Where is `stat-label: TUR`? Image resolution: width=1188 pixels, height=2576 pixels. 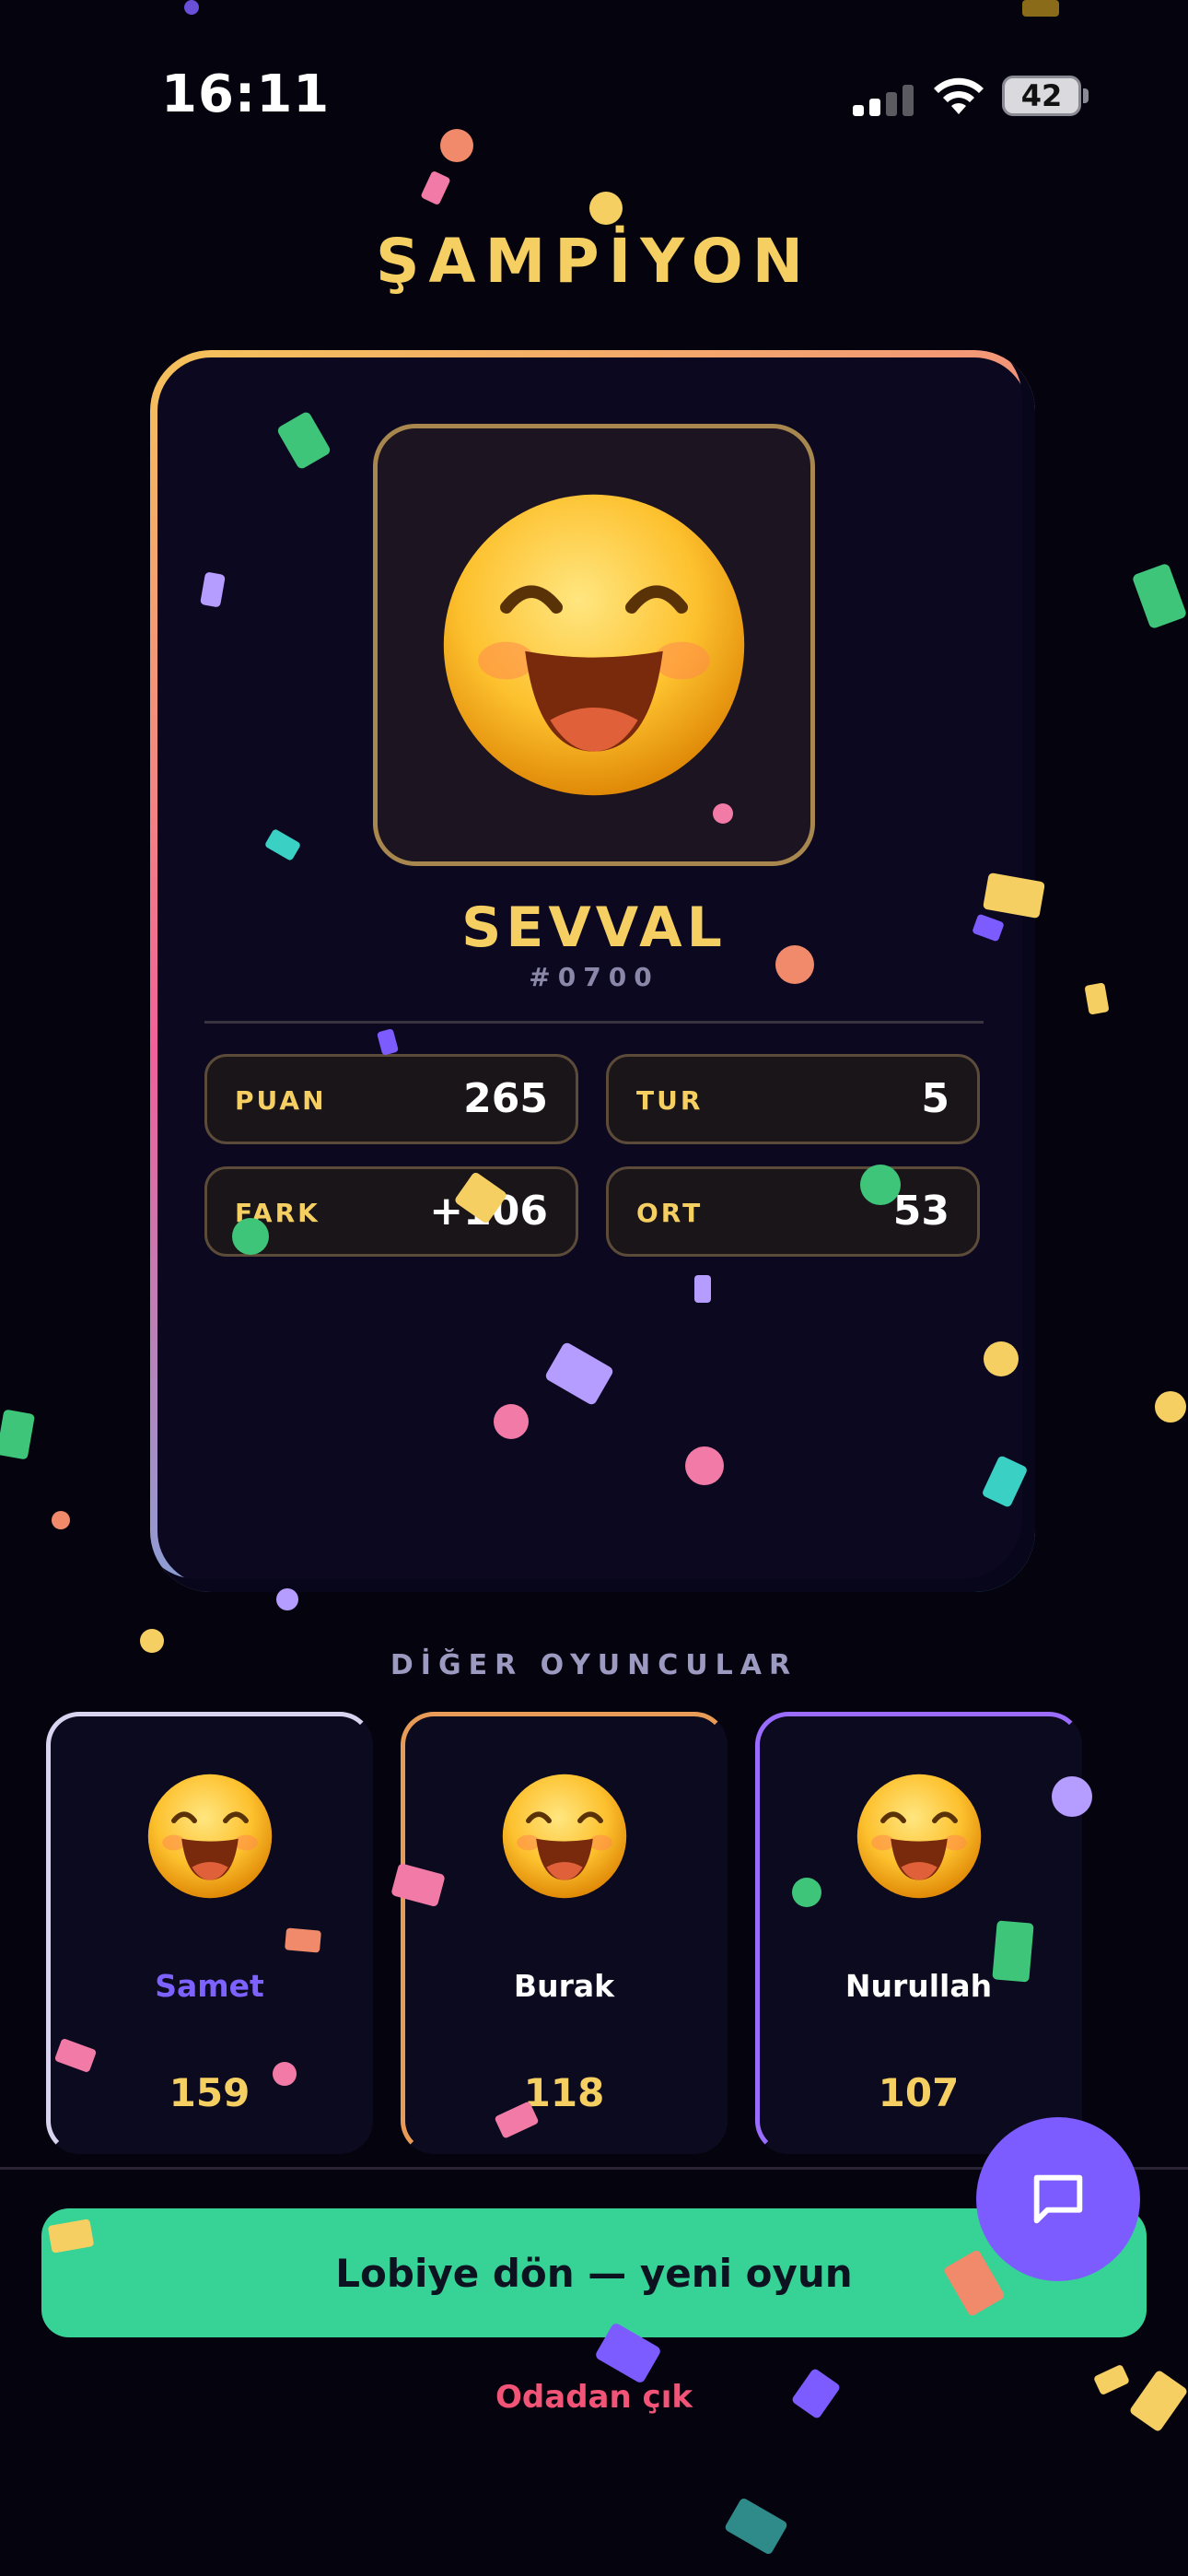
stat-label: TUR is located at coordinates (670, 1100).